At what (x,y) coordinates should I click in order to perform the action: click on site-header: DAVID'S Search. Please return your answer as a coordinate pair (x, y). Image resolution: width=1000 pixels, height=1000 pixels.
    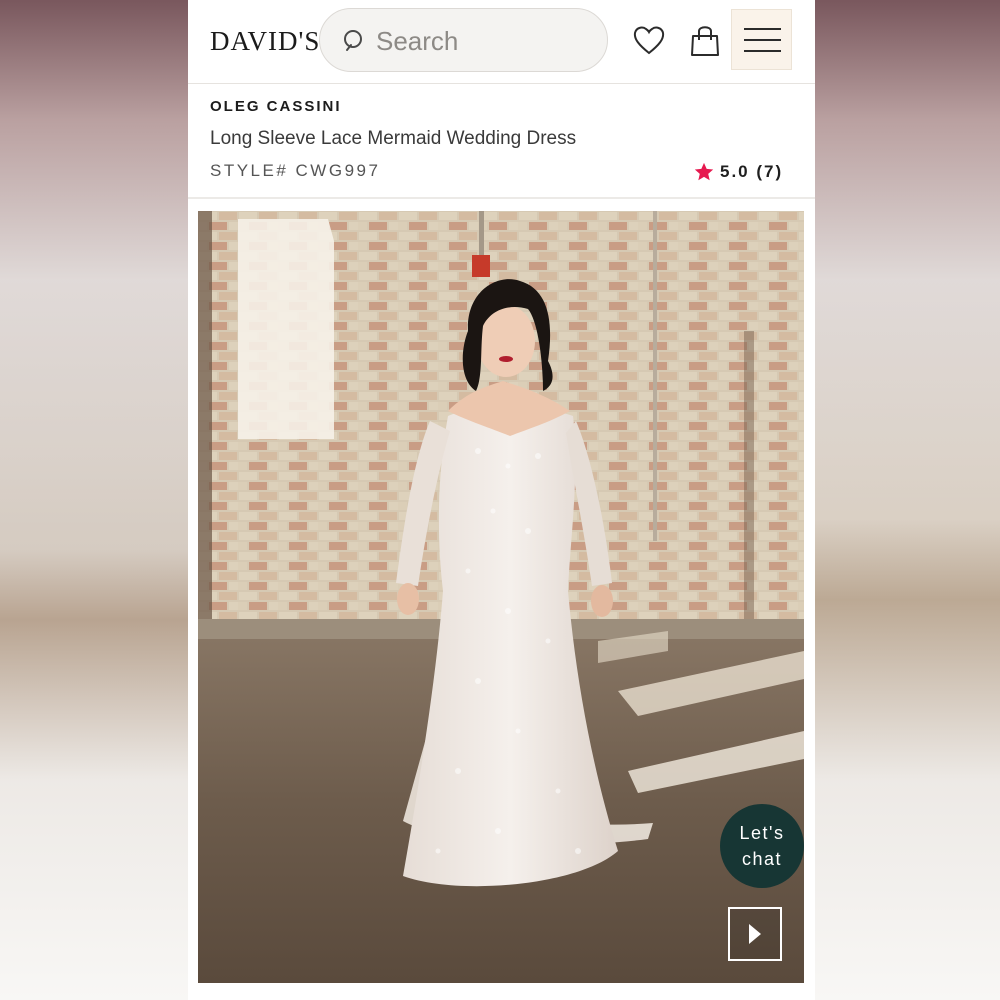
    Looking at the image, I should click on (501, 42).